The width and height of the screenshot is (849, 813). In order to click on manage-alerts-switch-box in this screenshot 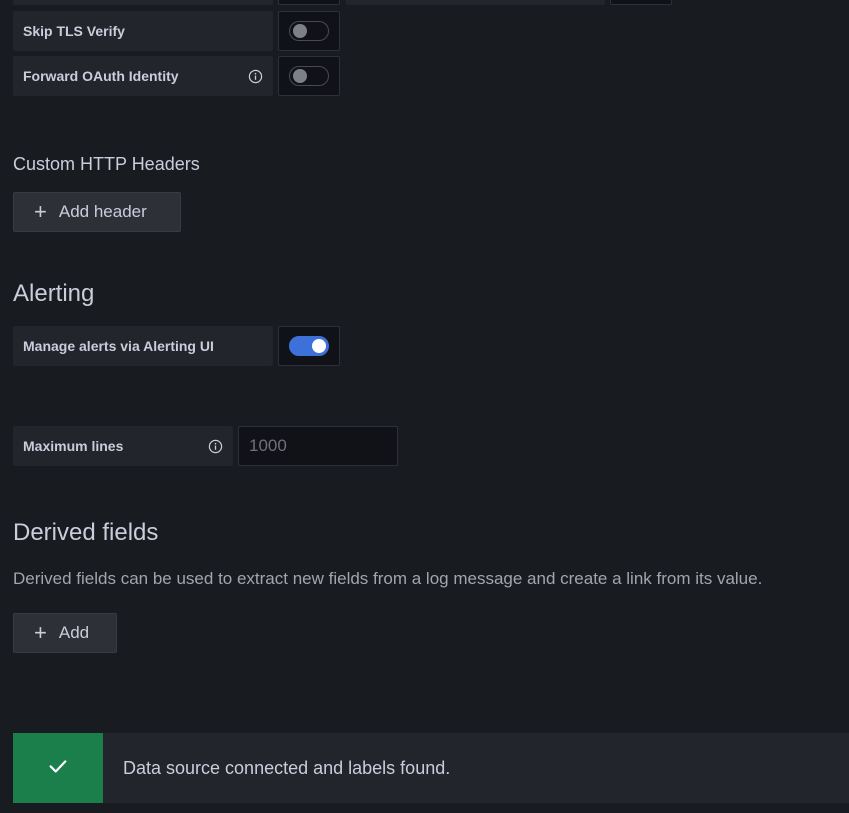, I will do `click(309, 346)`.